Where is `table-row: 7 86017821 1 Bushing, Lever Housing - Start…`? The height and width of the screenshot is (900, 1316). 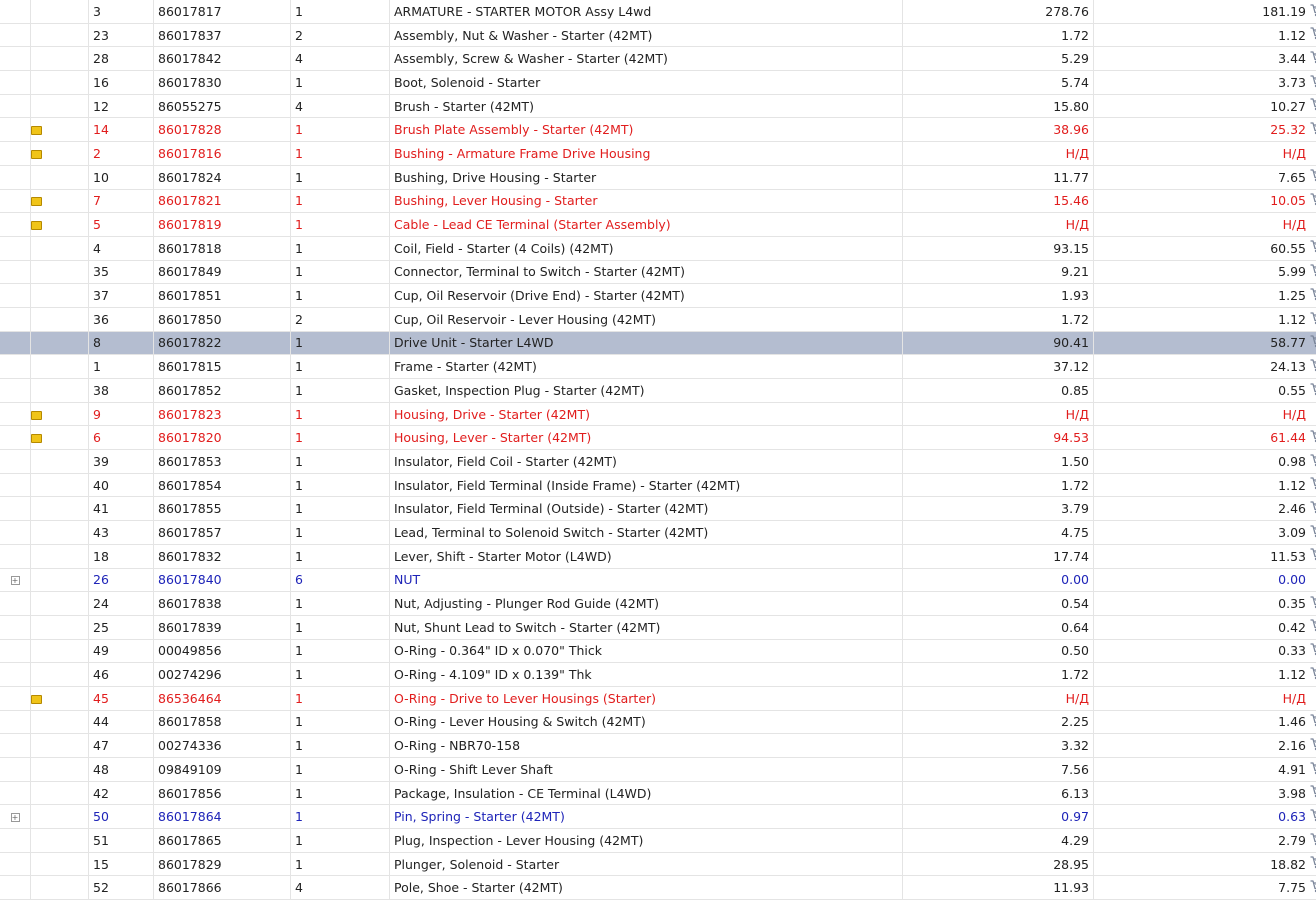
table-row: 7 86017821 1 Bushing, Lever Housing - Start… is located at coordinates (658, 201).